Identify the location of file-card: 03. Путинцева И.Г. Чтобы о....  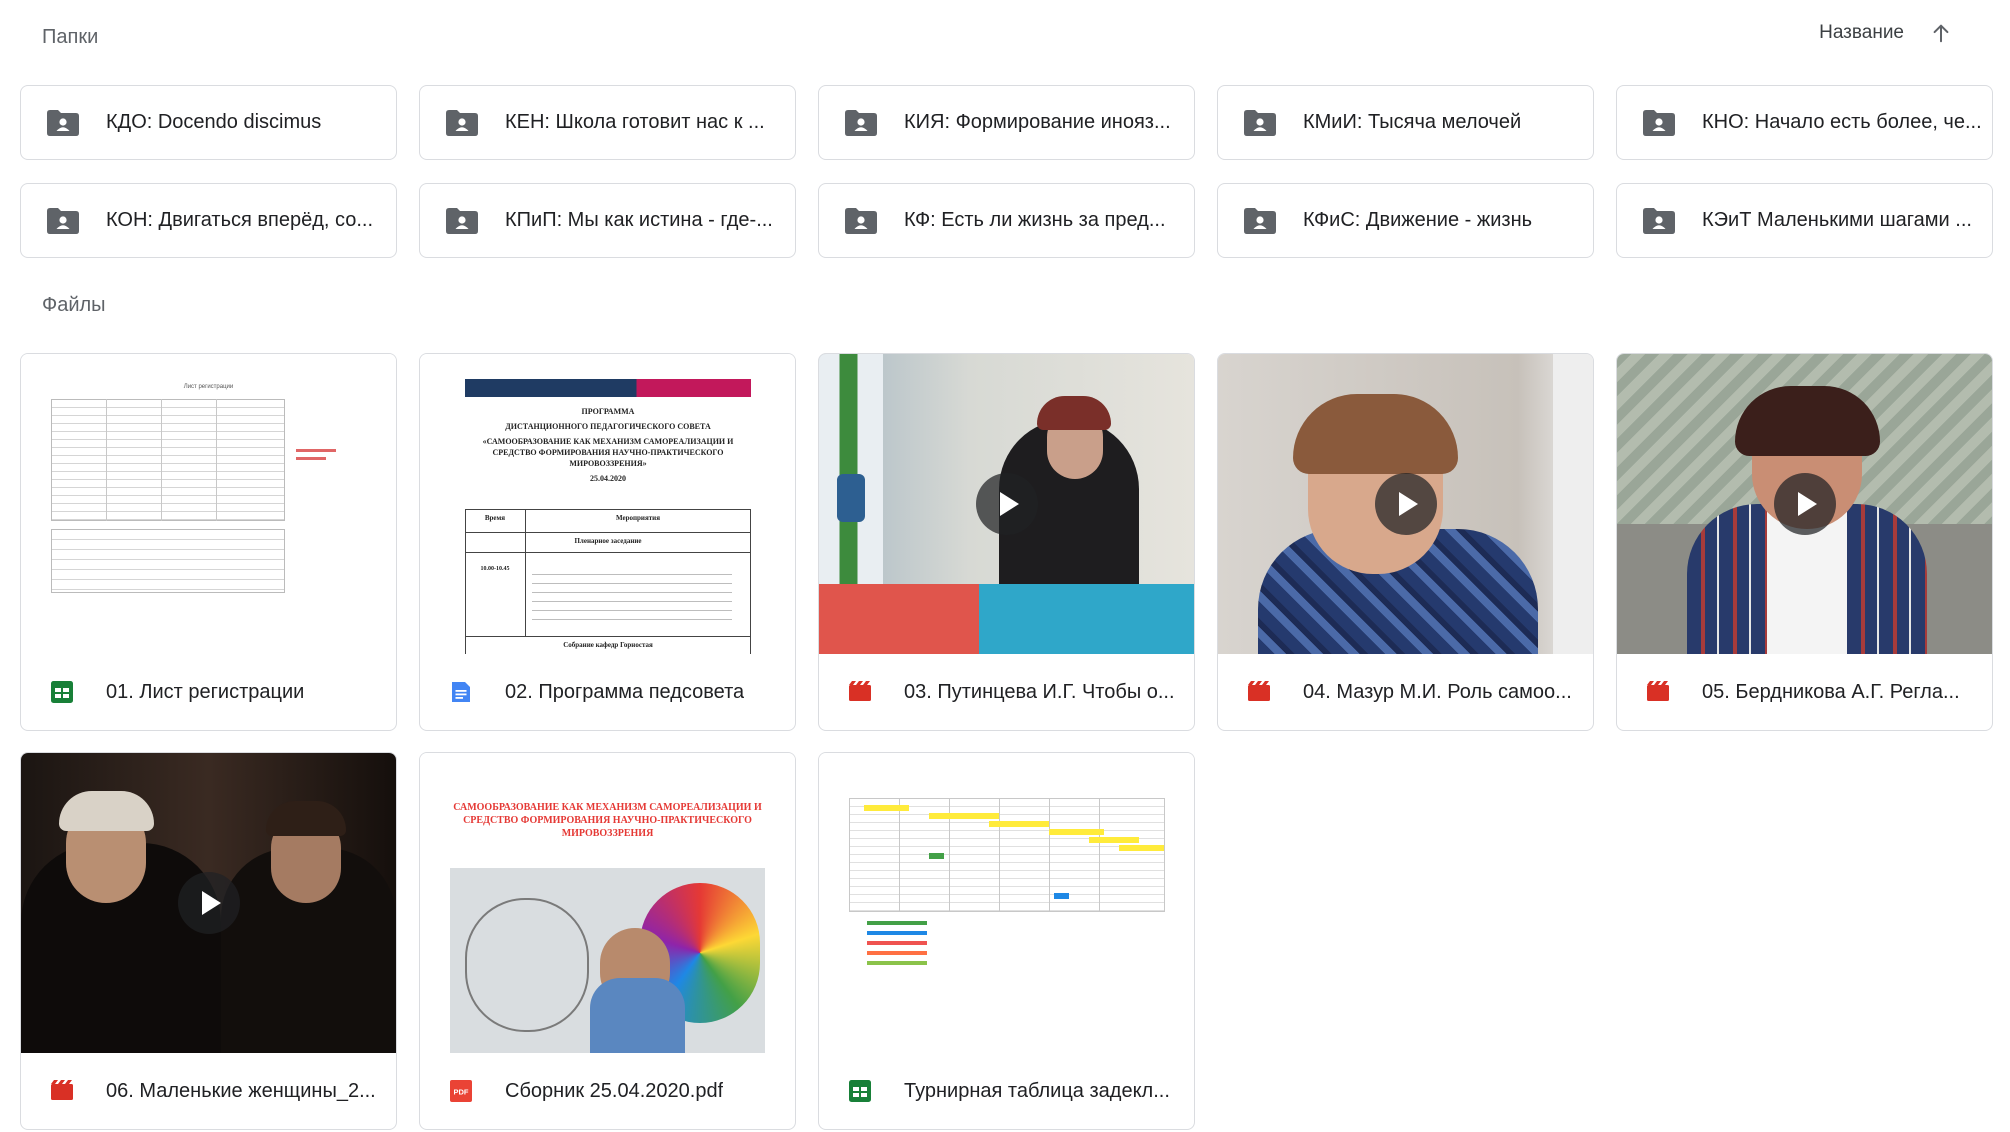
(1006, 542).